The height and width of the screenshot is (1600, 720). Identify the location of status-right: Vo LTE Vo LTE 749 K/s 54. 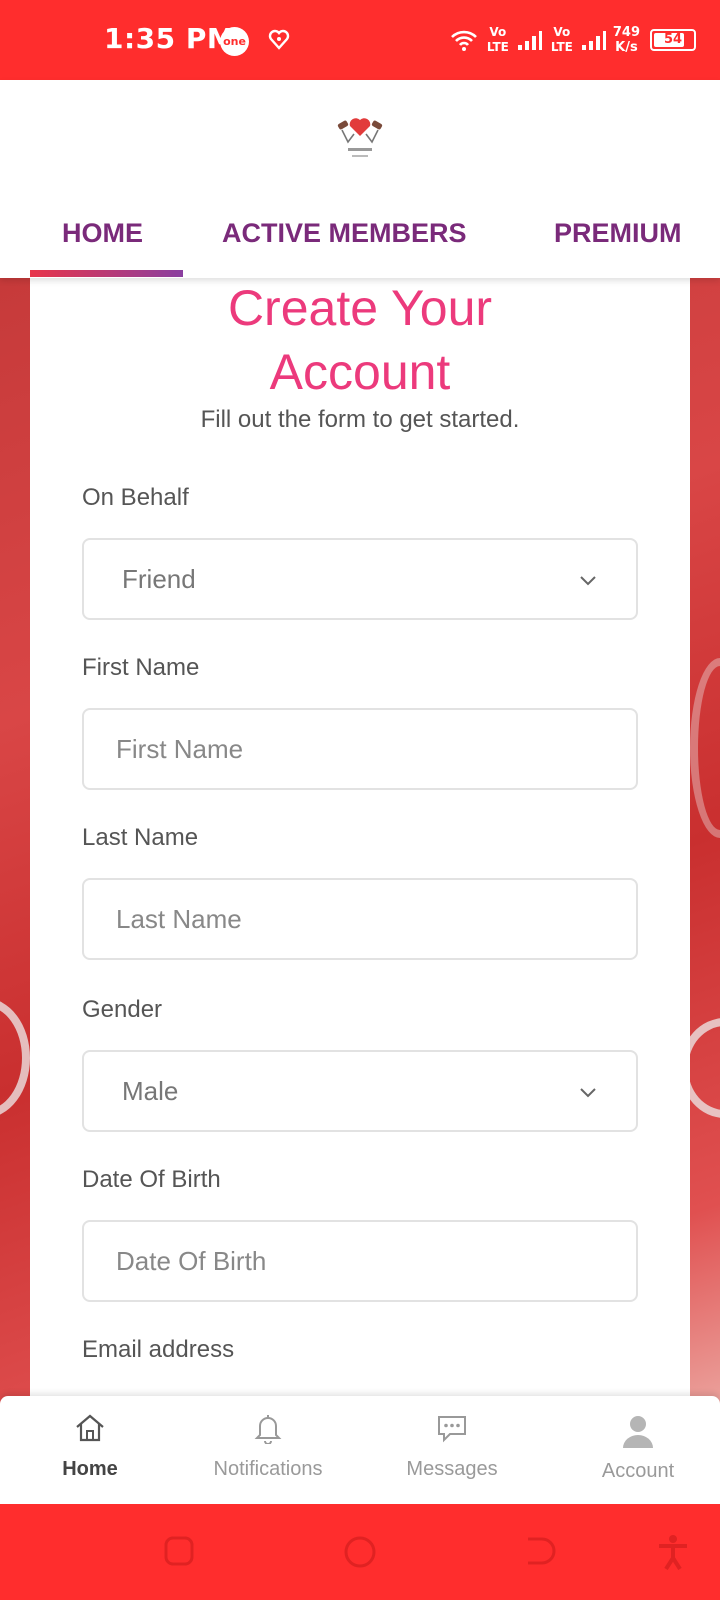
(572, 40).